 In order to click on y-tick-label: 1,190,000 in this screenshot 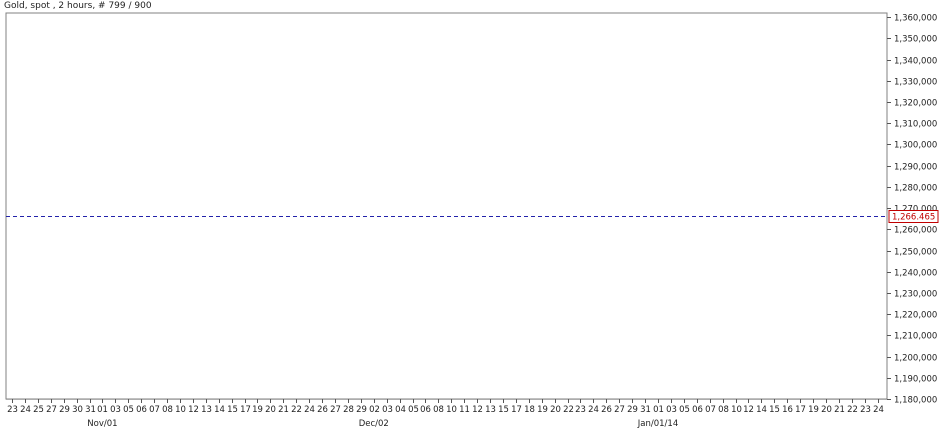, I will do `click(915, 380)`.